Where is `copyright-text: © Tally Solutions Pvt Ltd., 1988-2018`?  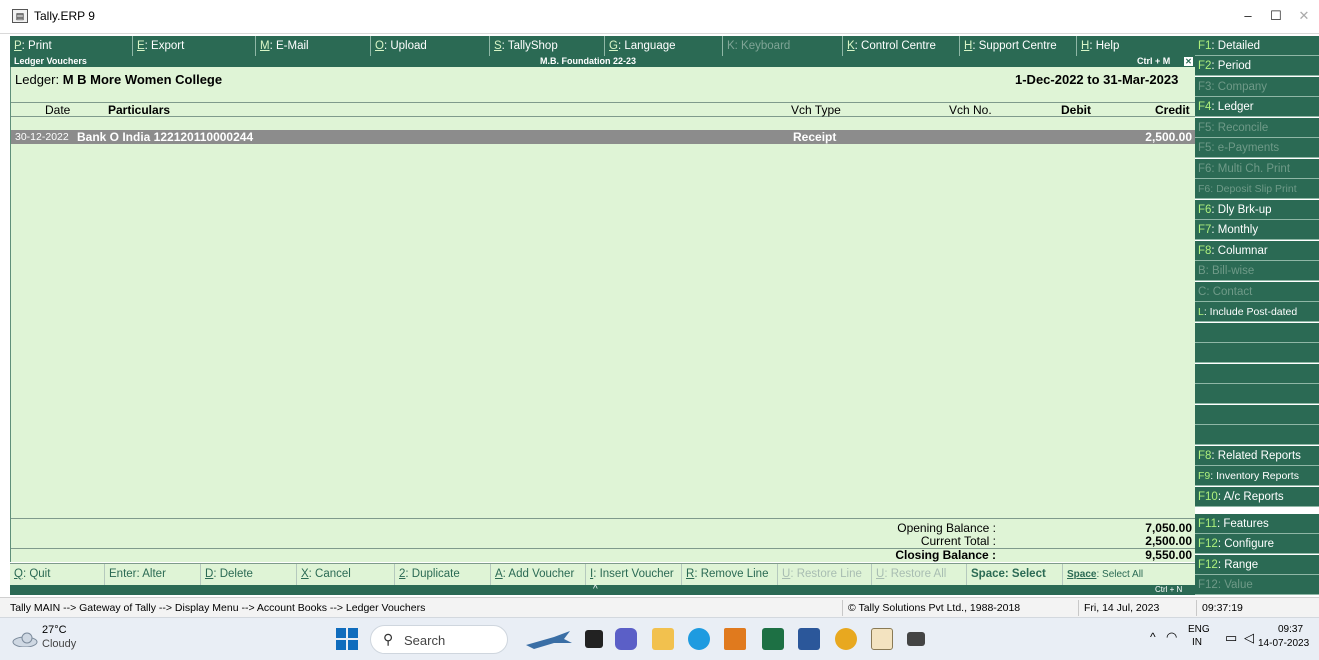
copyright-text: © Tally Solutions Pvt Ltd., 1988-2018 is located at coordinates (934, 608).